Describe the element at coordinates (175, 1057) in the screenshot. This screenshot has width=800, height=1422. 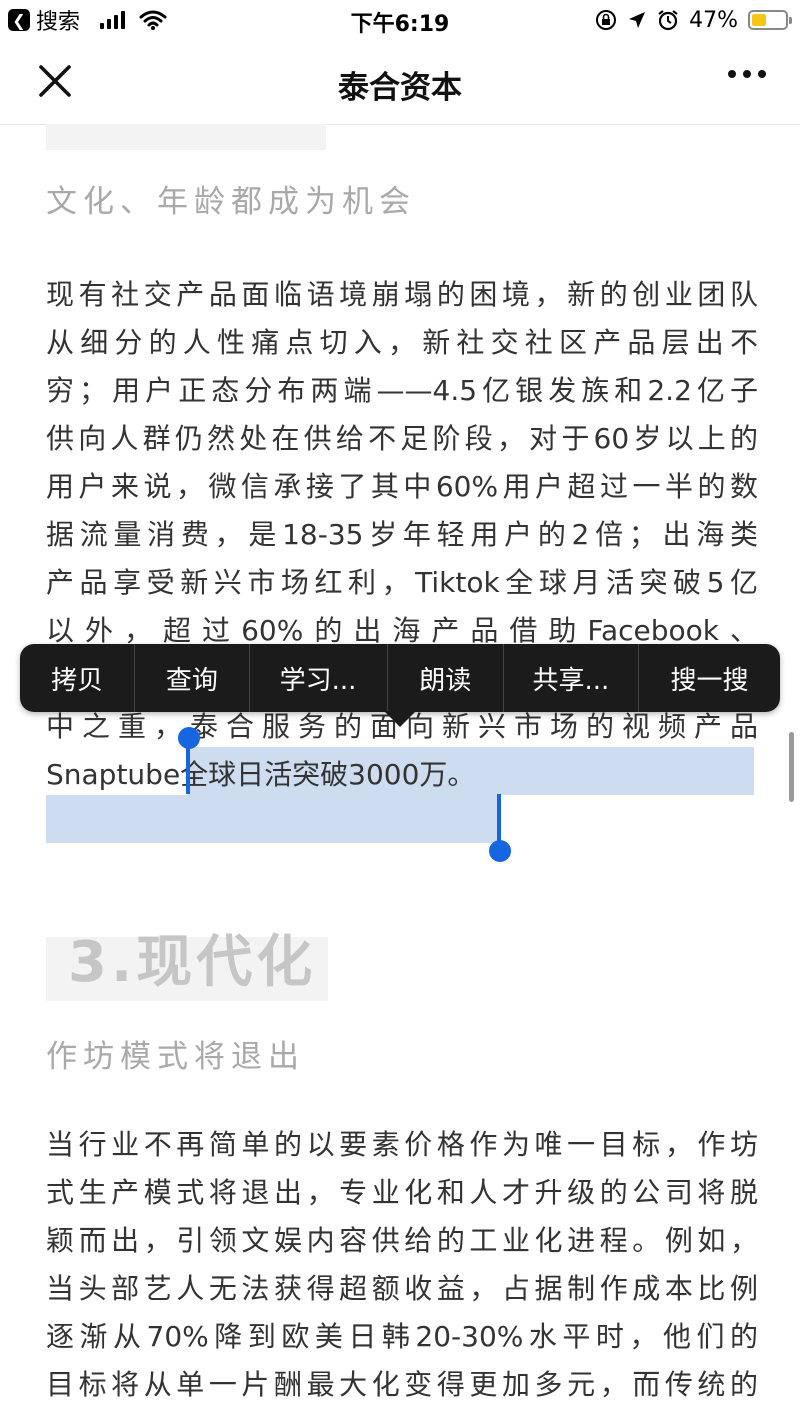
I see `section-subheading: 作坊模式将退出` at that location.